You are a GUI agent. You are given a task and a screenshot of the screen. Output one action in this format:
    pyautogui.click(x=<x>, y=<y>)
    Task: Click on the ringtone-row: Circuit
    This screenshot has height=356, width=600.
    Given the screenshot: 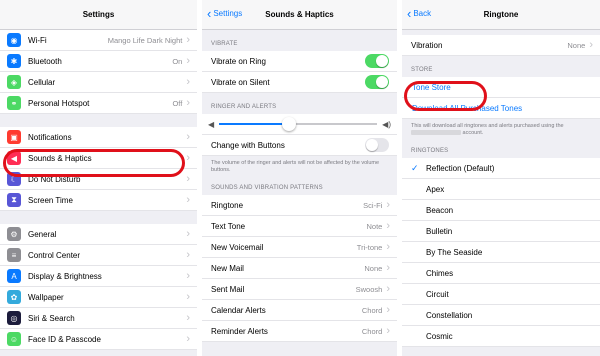 What is the action you would take?
    pyautogui.click(x=501, y=295)
    